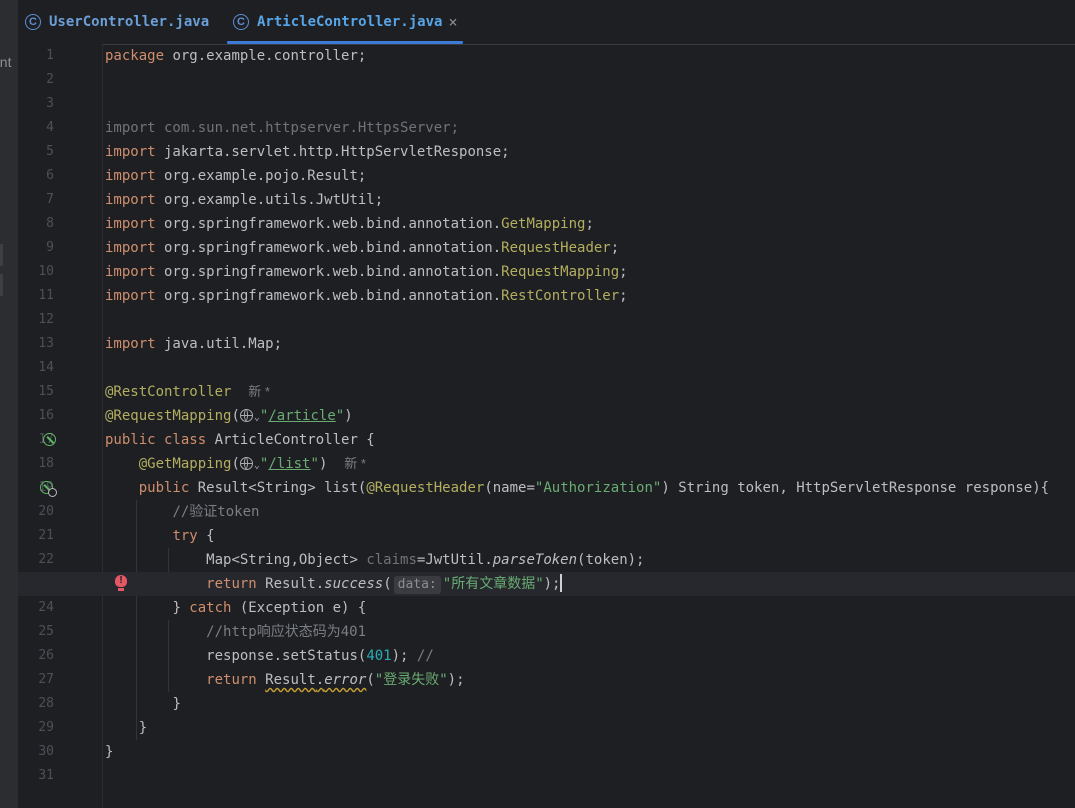  Describe the element at coordinates (36, 224) in the screenshot. I see `line-number: 8` at that location.